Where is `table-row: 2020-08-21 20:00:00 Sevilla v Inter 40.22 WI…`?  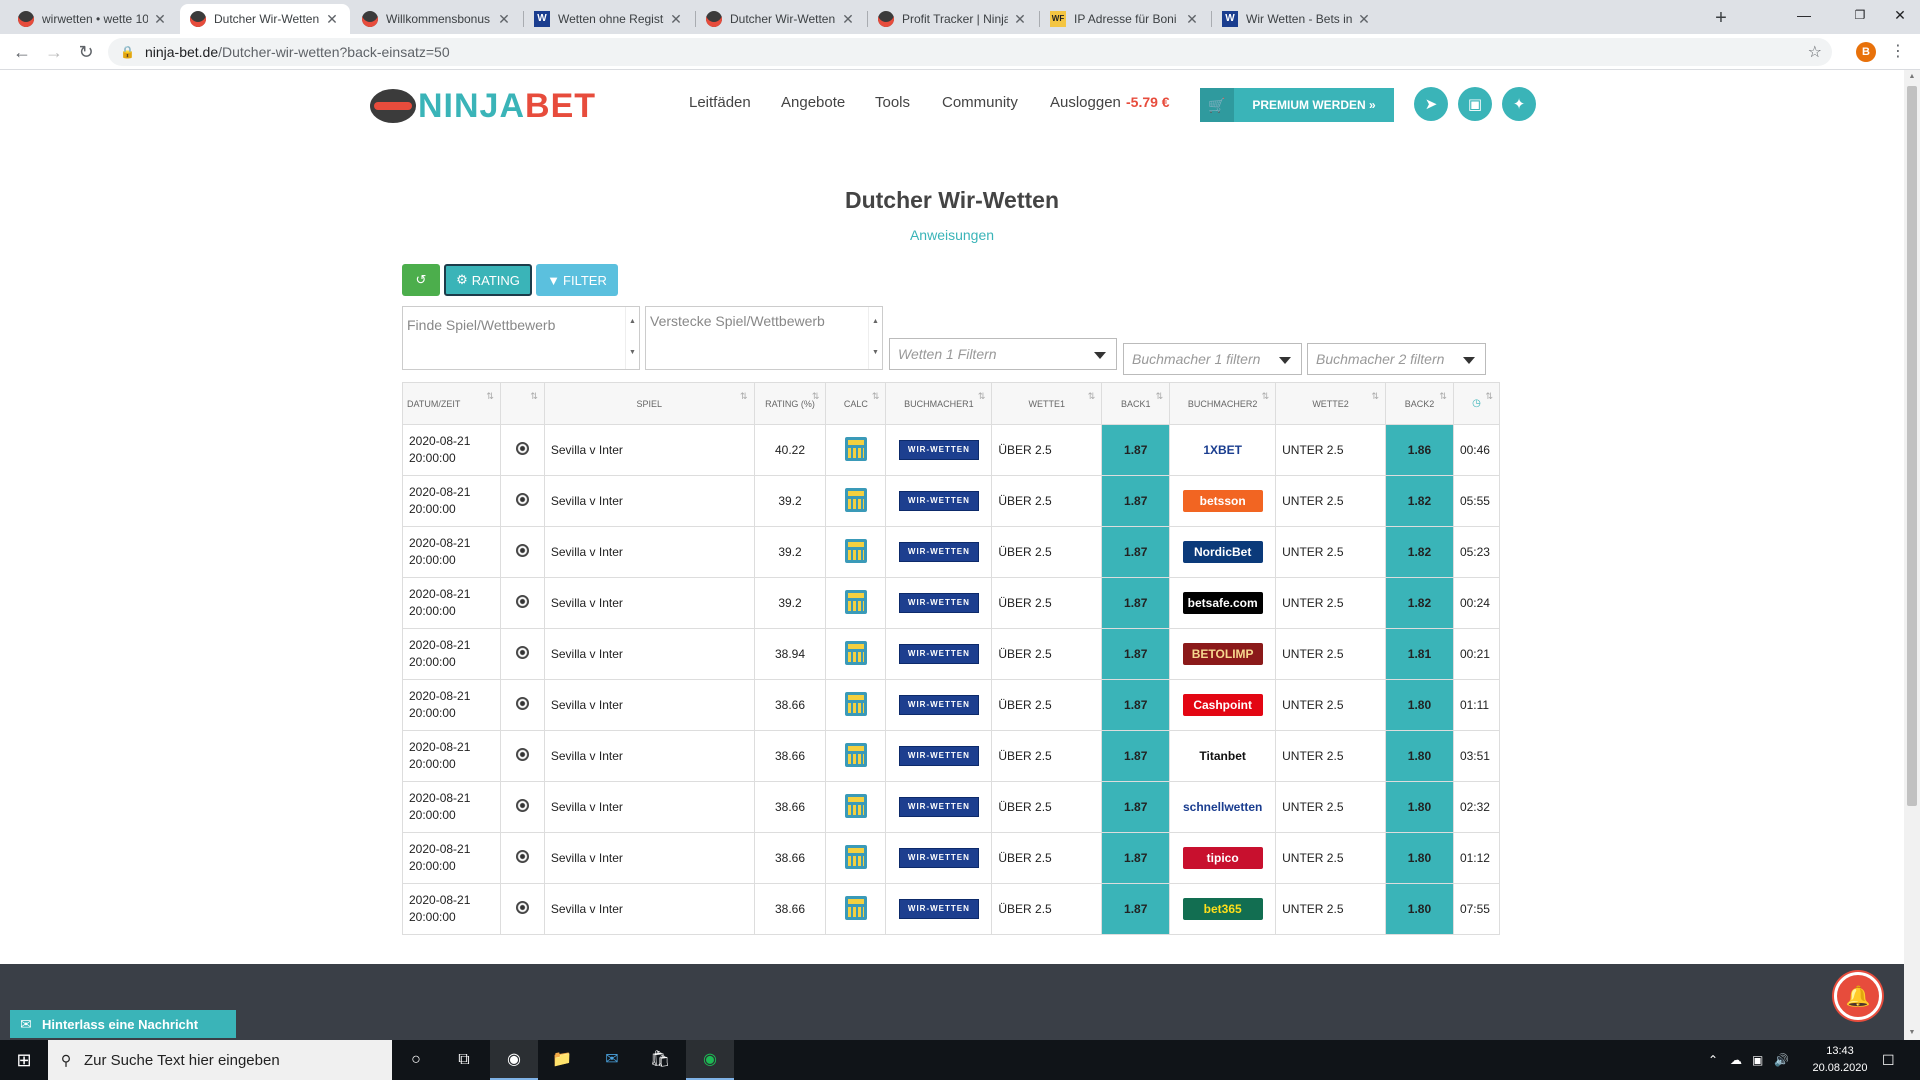
table-row: 2020-08-21 20:00:00 Sevilla v Inter 40.22 WI… is located at coordinates (951, 450).